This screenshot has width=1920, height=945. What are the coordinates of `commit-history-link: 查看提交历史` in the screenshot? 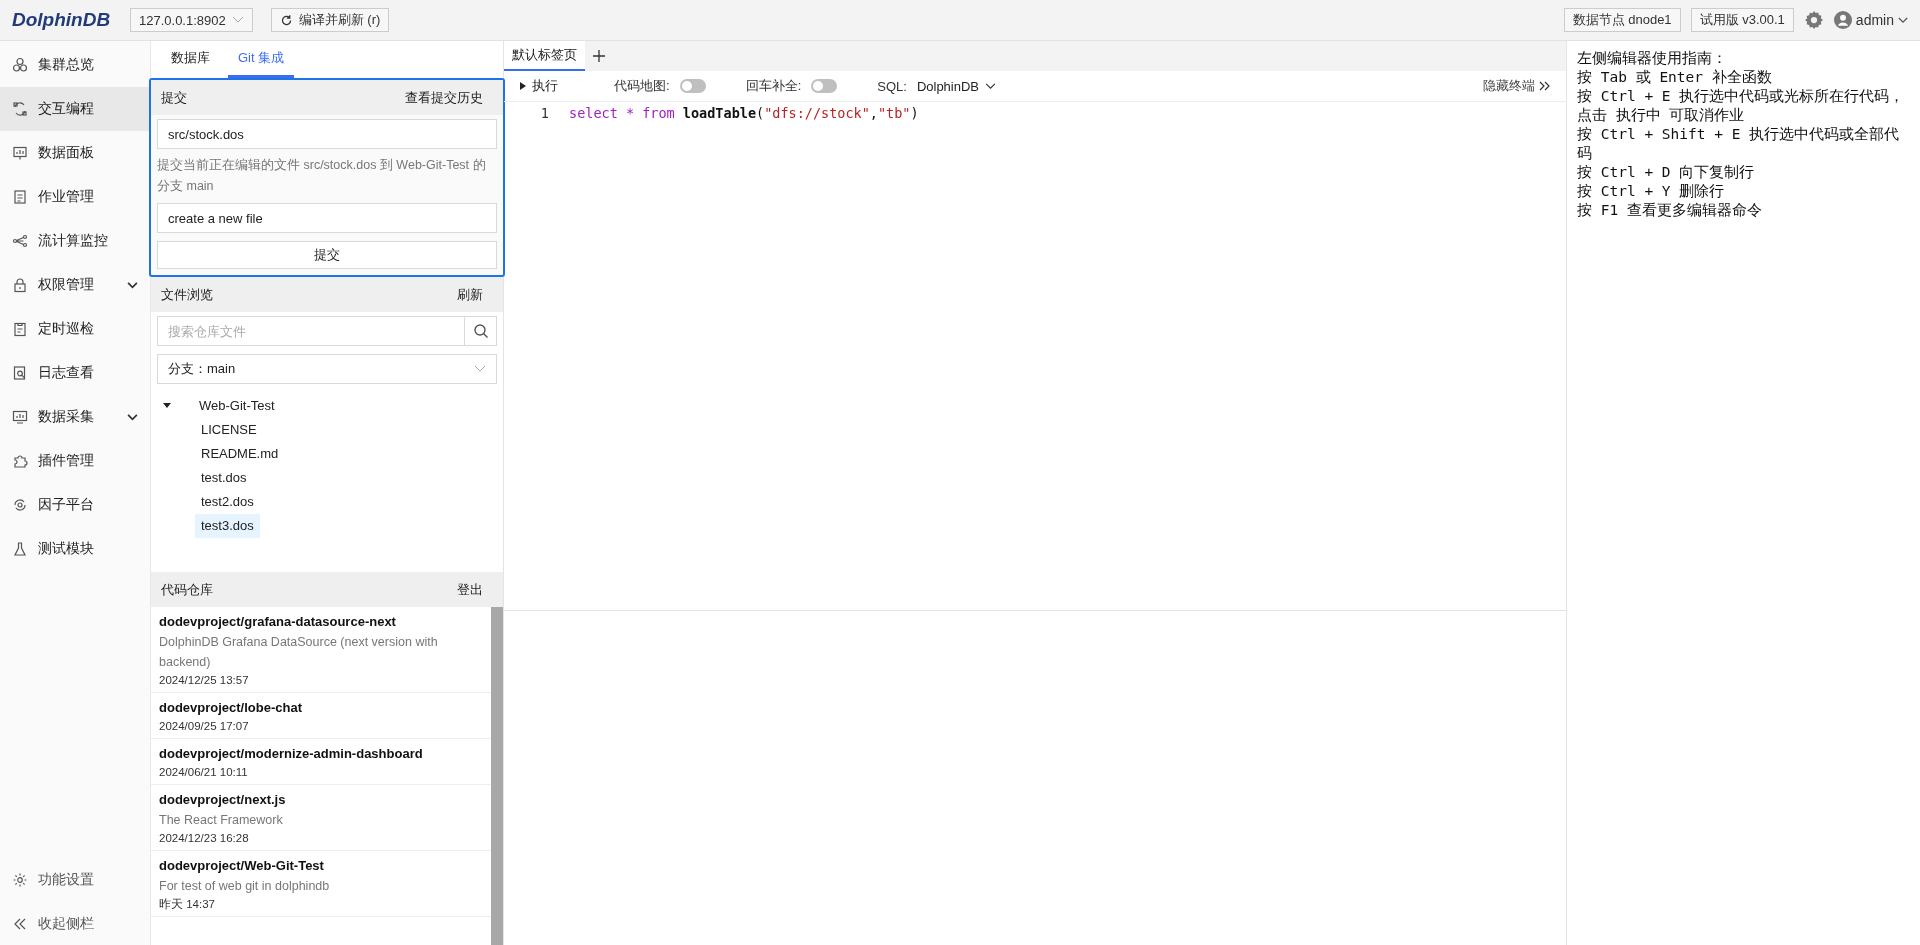 It's located at (444, 97).